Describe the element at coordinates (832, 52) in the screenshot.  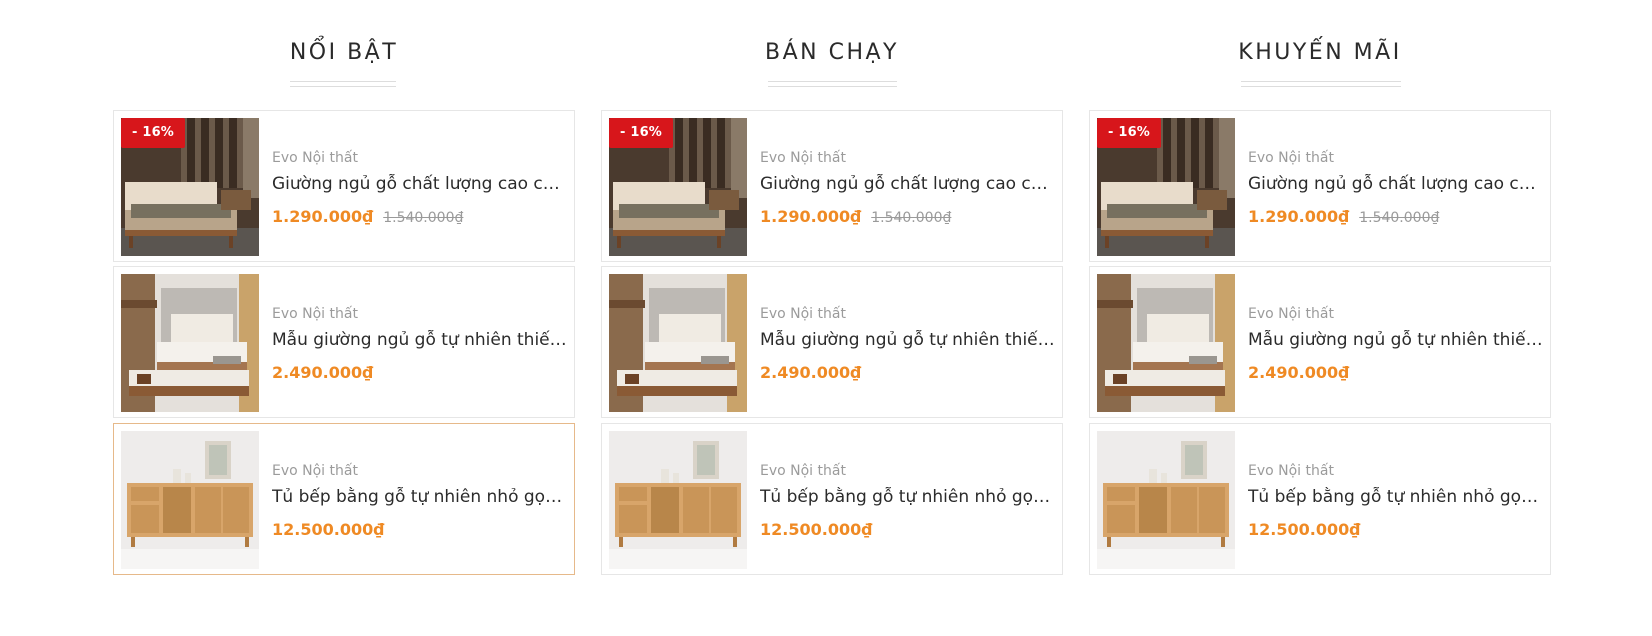
I see `section-title: BÁN CHẠY` at that location.